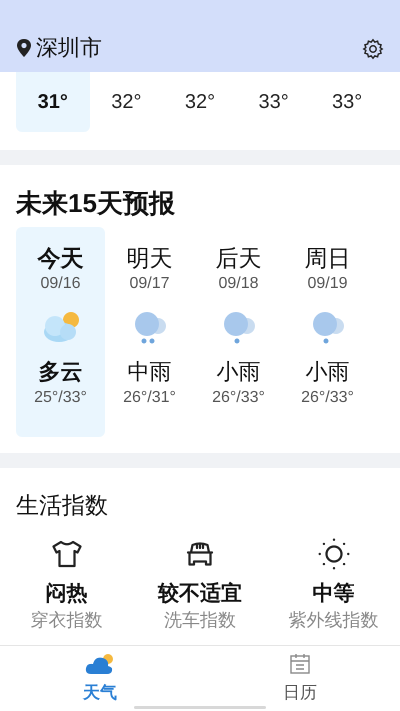  I want to click on section-title: 生活指数, so click(62, 505).